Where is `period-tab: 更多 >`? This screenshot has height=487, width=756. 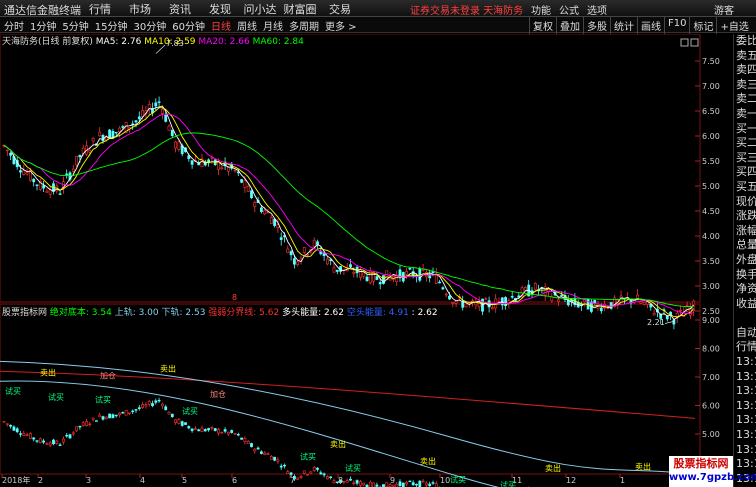
period-tab: 更多 > is located at coordinates (341, 25).